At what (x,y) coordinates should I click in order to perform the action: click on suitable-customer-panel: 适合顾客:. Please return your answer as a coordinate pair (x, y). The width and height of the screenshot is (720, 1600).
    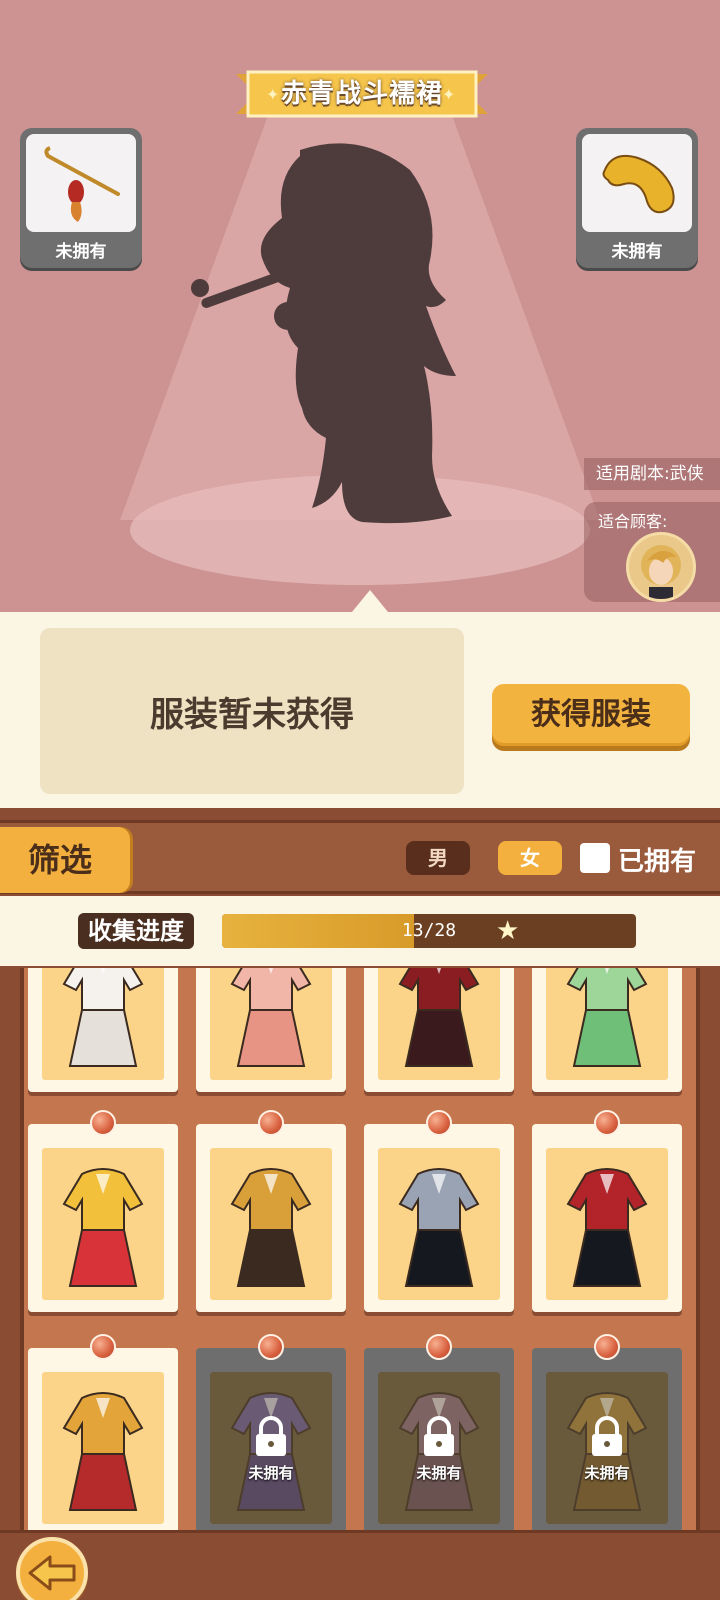
    Looking at the image, I should click on (652, 552).